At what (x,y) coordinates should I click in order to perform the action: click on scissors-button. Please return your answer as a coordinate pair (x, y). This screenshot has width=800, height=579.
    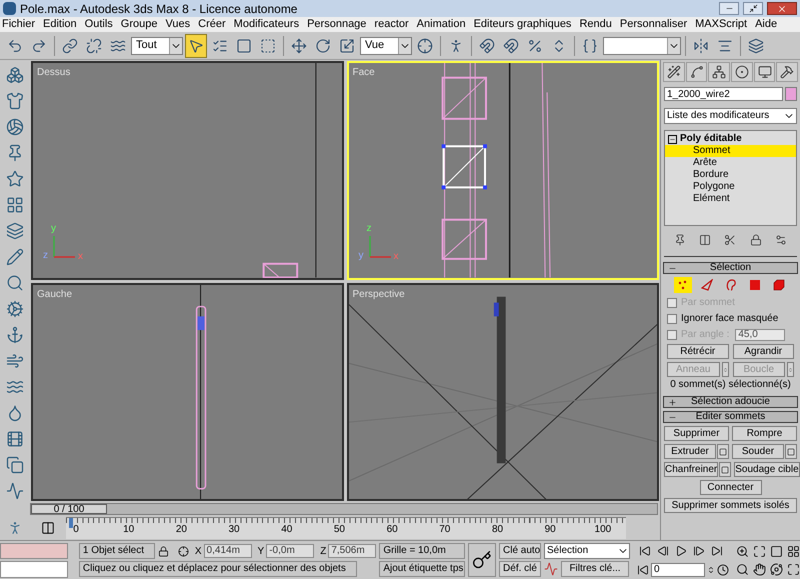
    Looking at the image, I should click on (730, 240).